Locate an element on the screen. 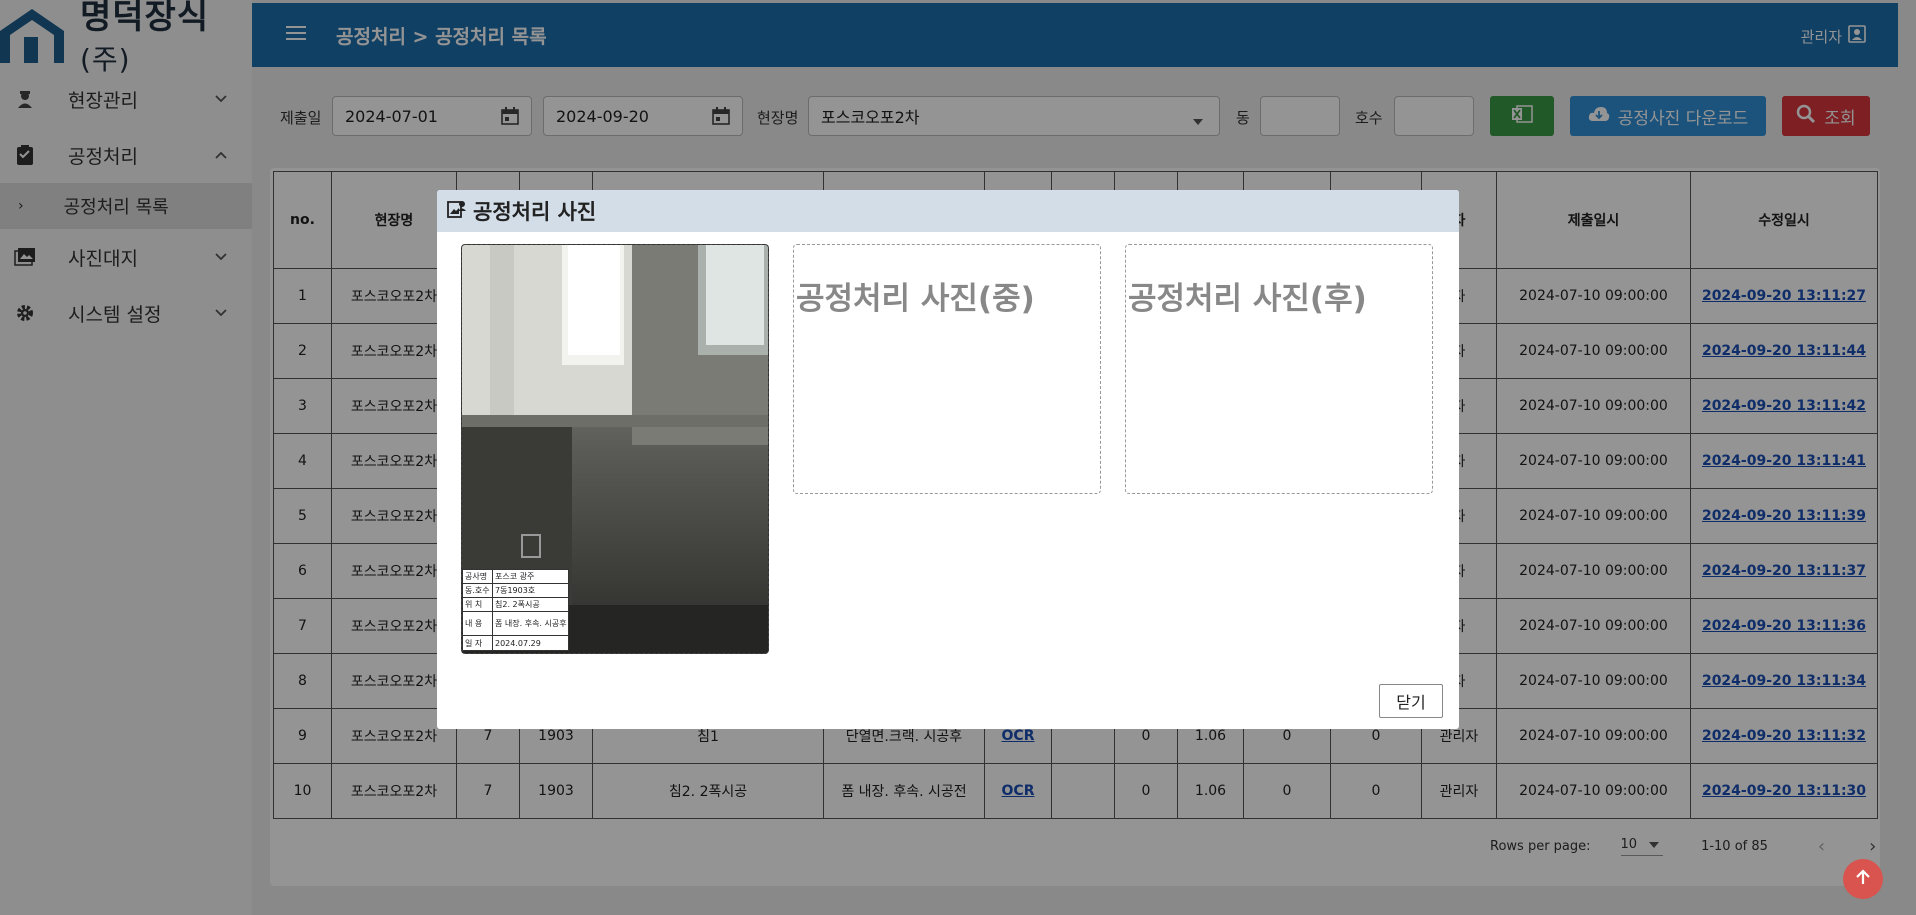  photo-person-icon is located at coordinates (457, 211).